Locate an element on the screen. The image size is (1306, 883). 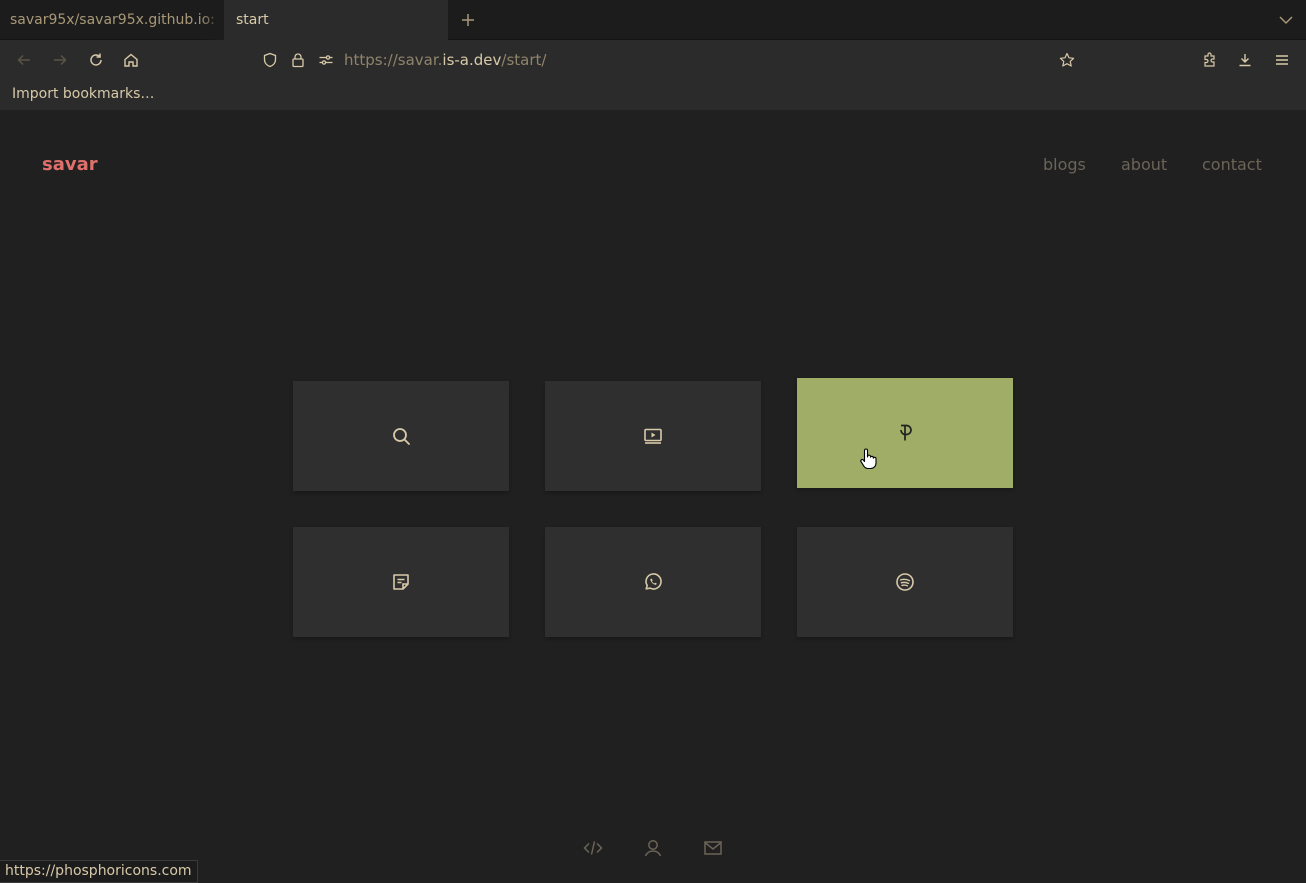
tab-github: savar95x/savar95x.github.io: is located at coordinates (112, 20).